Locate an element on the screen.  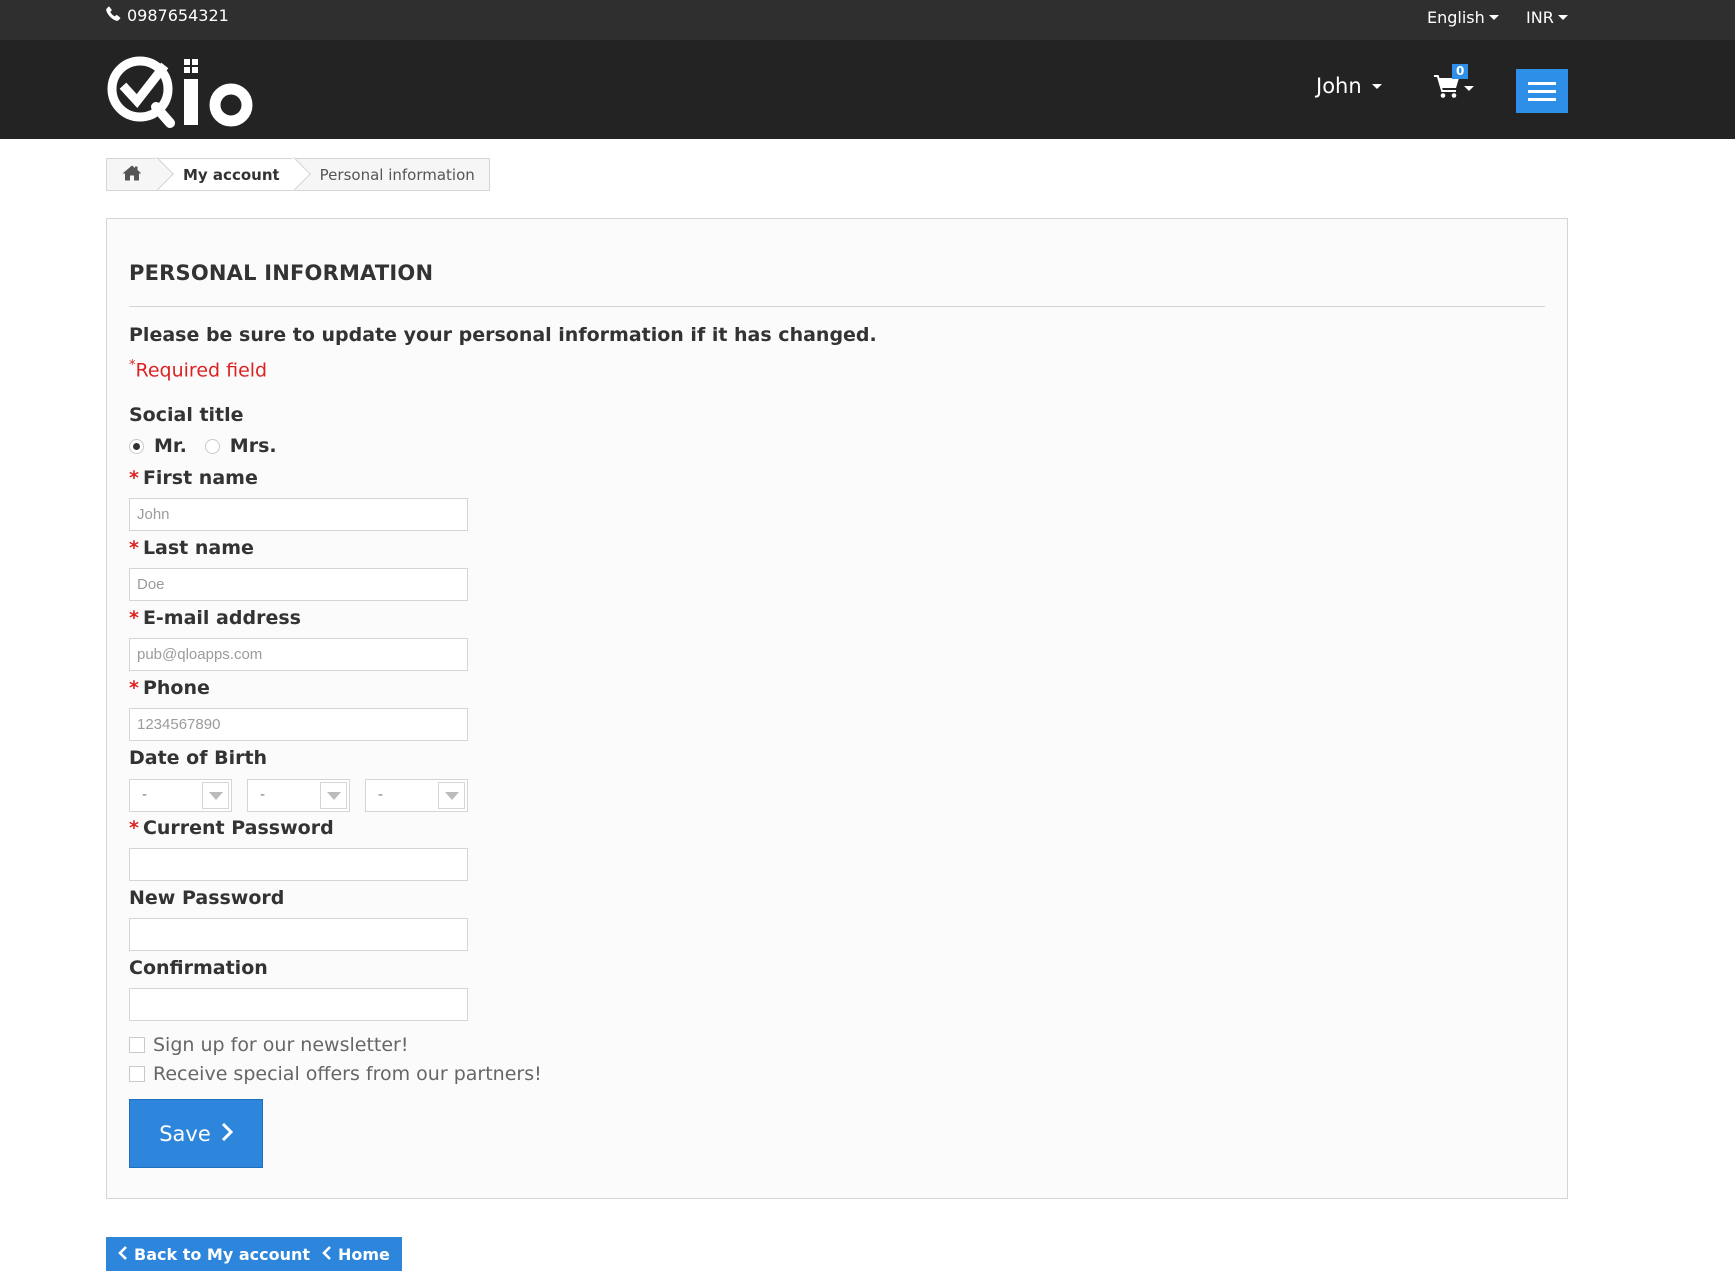
social-title-label: Social title is located at coordinates (186, 415).